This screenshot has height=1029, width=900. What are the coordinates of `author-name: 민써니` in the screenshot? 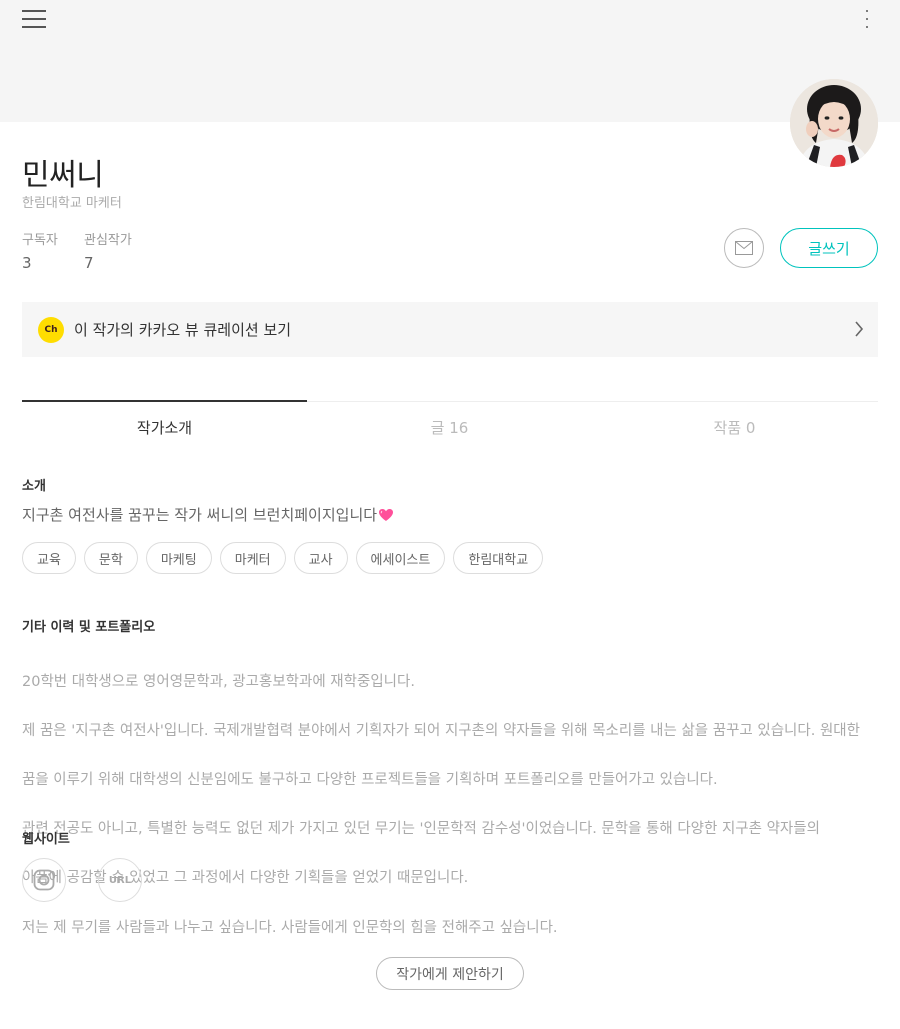 It's located at (63, 175).